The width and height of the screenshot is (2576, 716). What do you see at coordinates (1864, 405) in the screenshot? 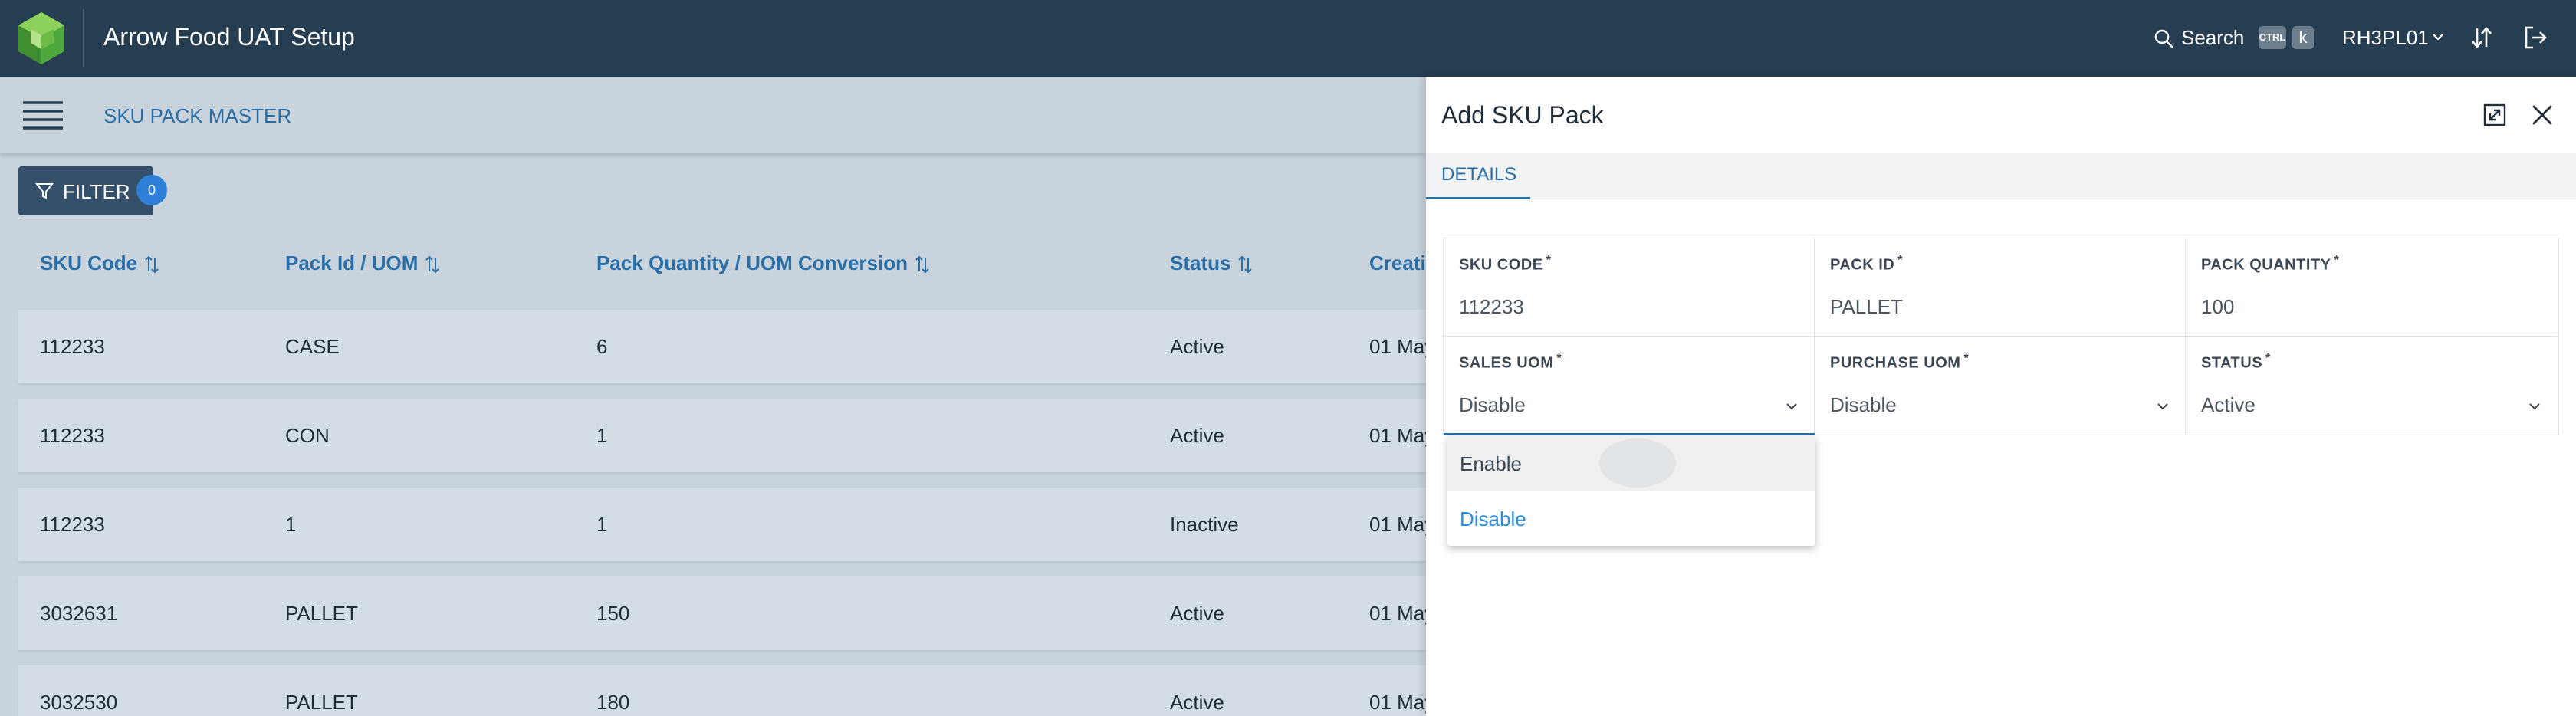
I see `purchase-uom-value: Disable` at bounding box center [1864, 405].